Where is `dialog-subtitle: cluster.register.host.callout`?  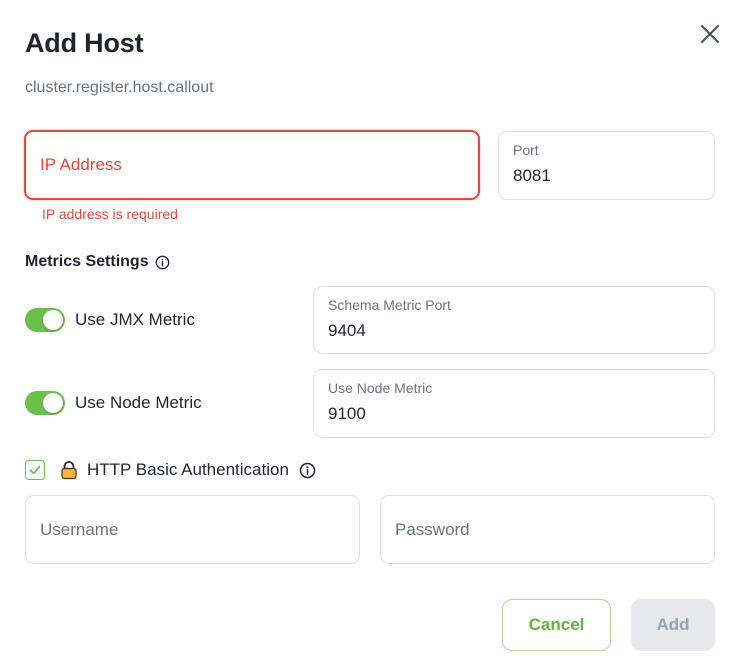 dialog-subtitle: cluster.register.host.callout is located at coordinates (119, 87).